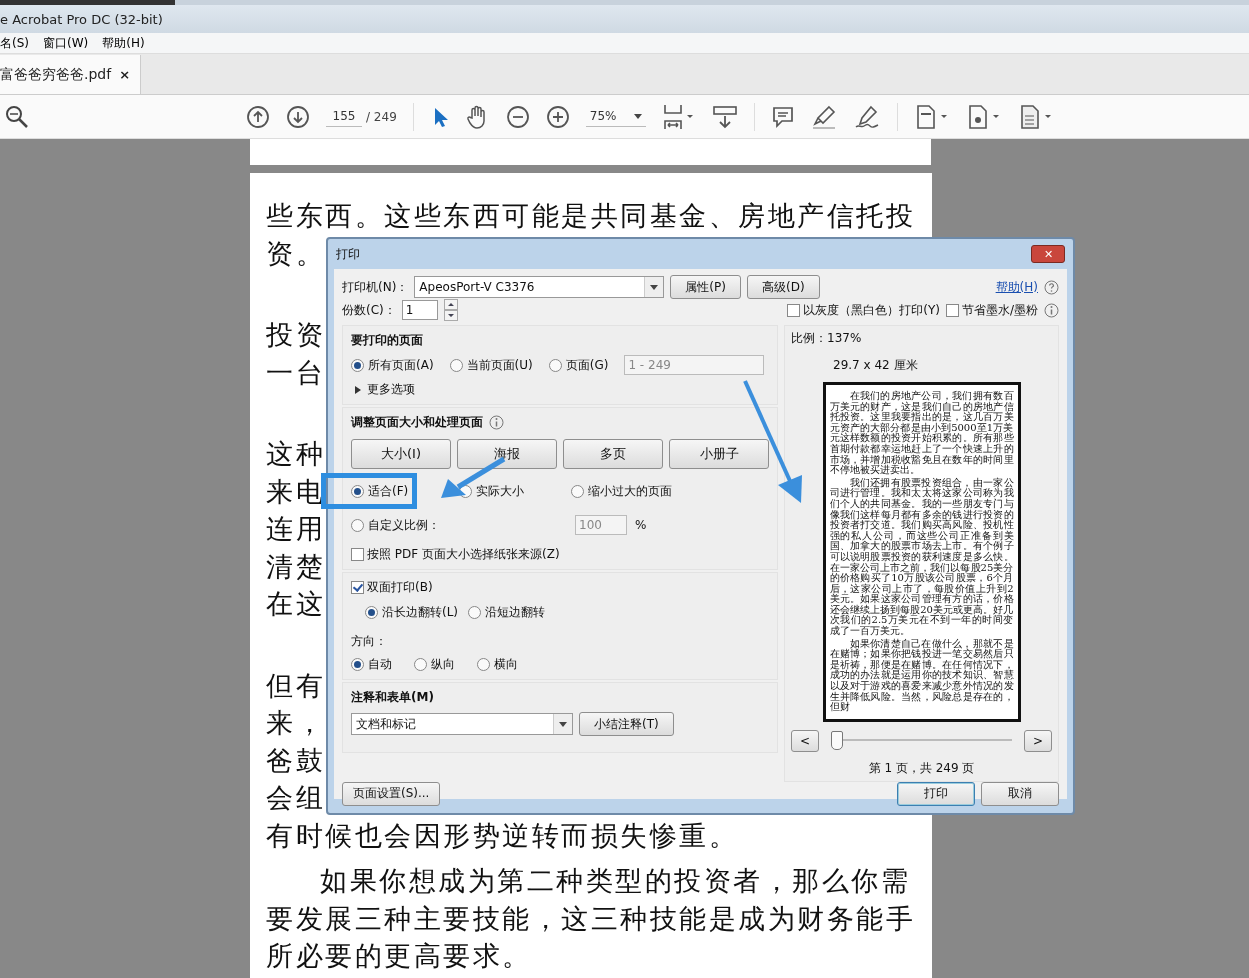 This screenshot has width=1249, height=978. Describe the element at coordinates (298, 116) in the screenshot. I see `next-page-icon` at that location.